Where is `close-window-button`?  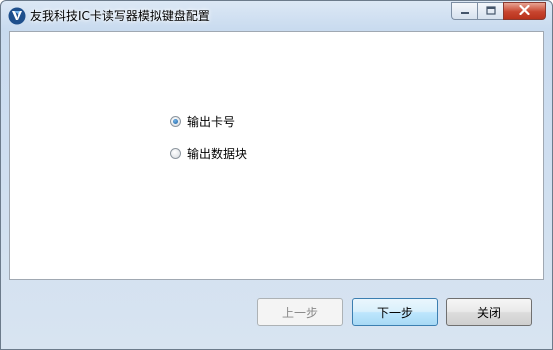
close-window-button is located at coordinates (524, 11).